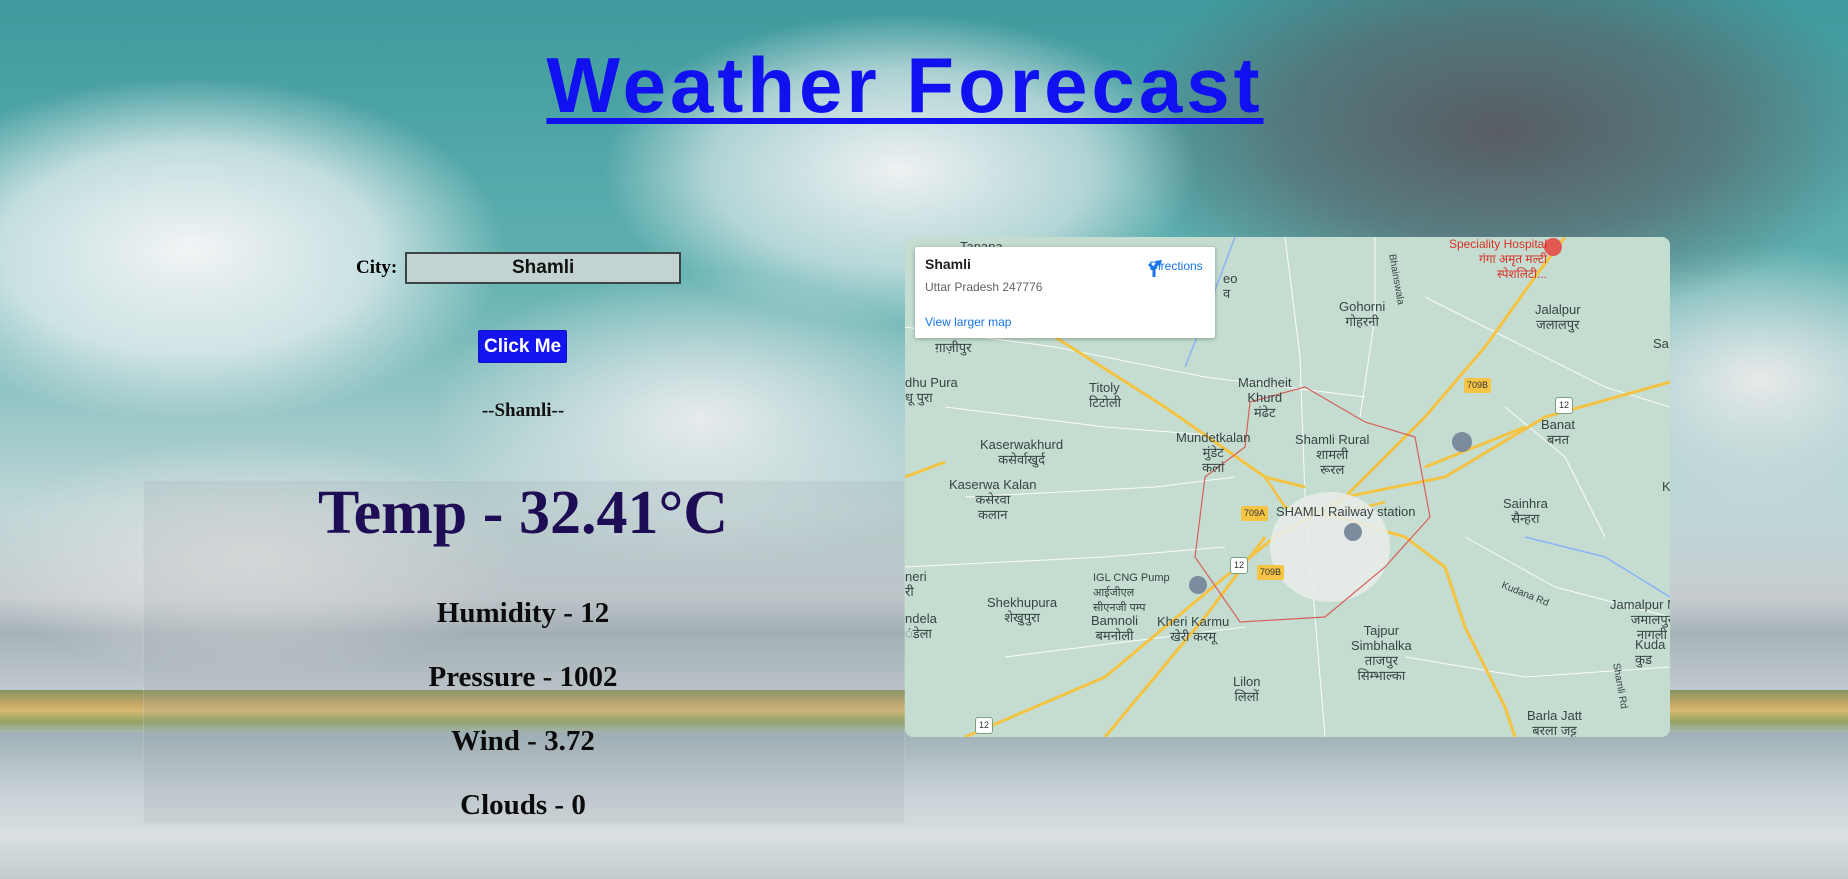 The width and height of the screenshot is (1848, 879). Describe the element at coordinates (1105, 395) in the screenshot. I see `map-label-titoly: Titoly टिटोली` at that location.